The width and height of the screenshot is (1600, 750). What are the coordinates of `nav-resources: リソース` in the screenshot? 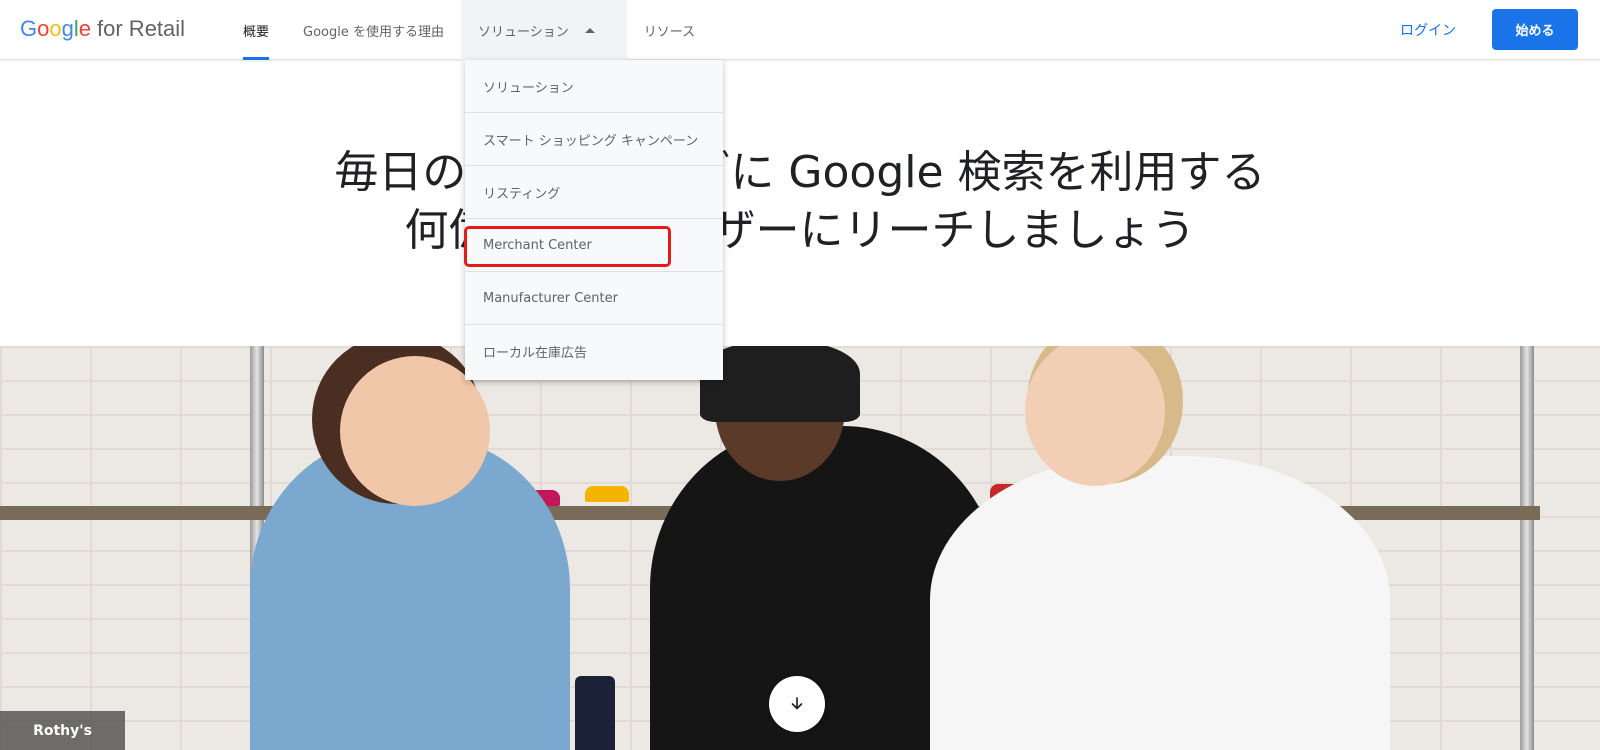 It's located at (669, 30).